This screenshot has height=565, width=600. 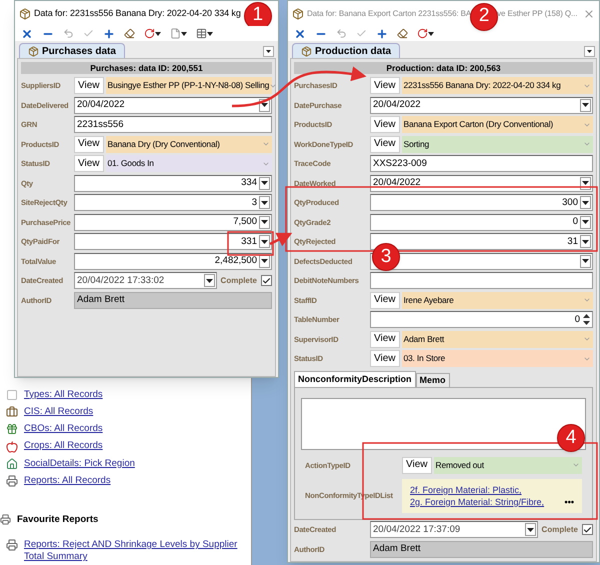 What do you see at coordinates (569, 502) in the screenshot?
I see `more-indicator: •••` at bounding box center [569, 502].